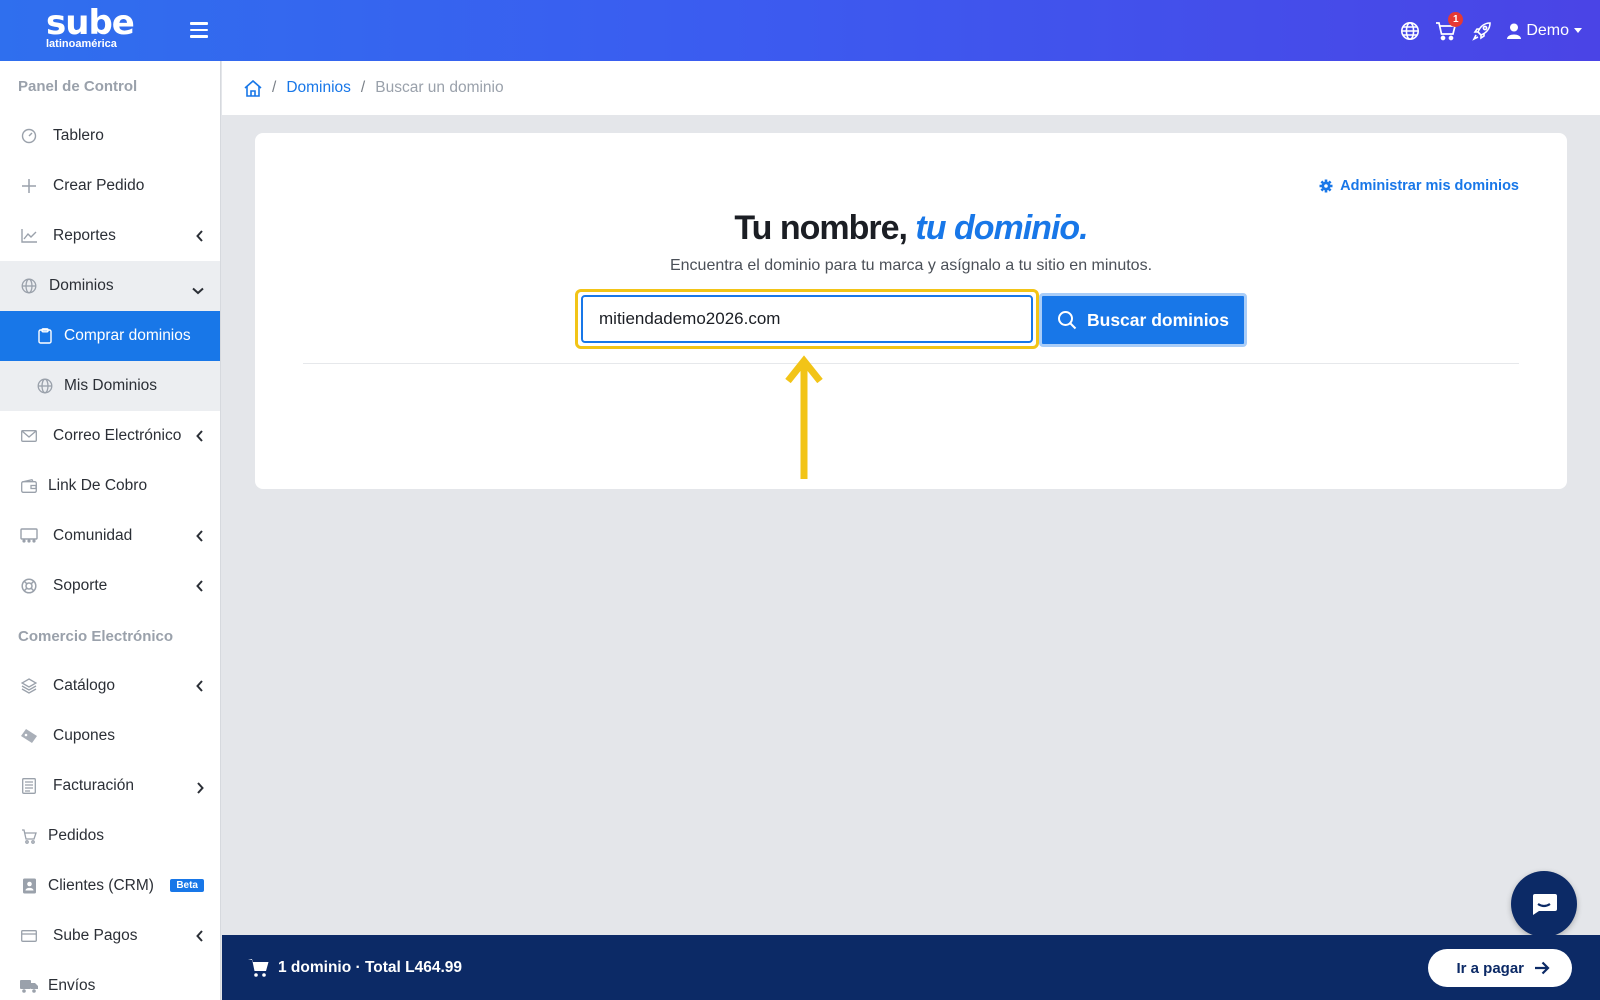 The width and height of the screenshot is (1600, 1000). Describe the element at coordinates (800, 30) in the screenshot. I see `top-bar: sube latinoamérica 1 Demo` at that location.